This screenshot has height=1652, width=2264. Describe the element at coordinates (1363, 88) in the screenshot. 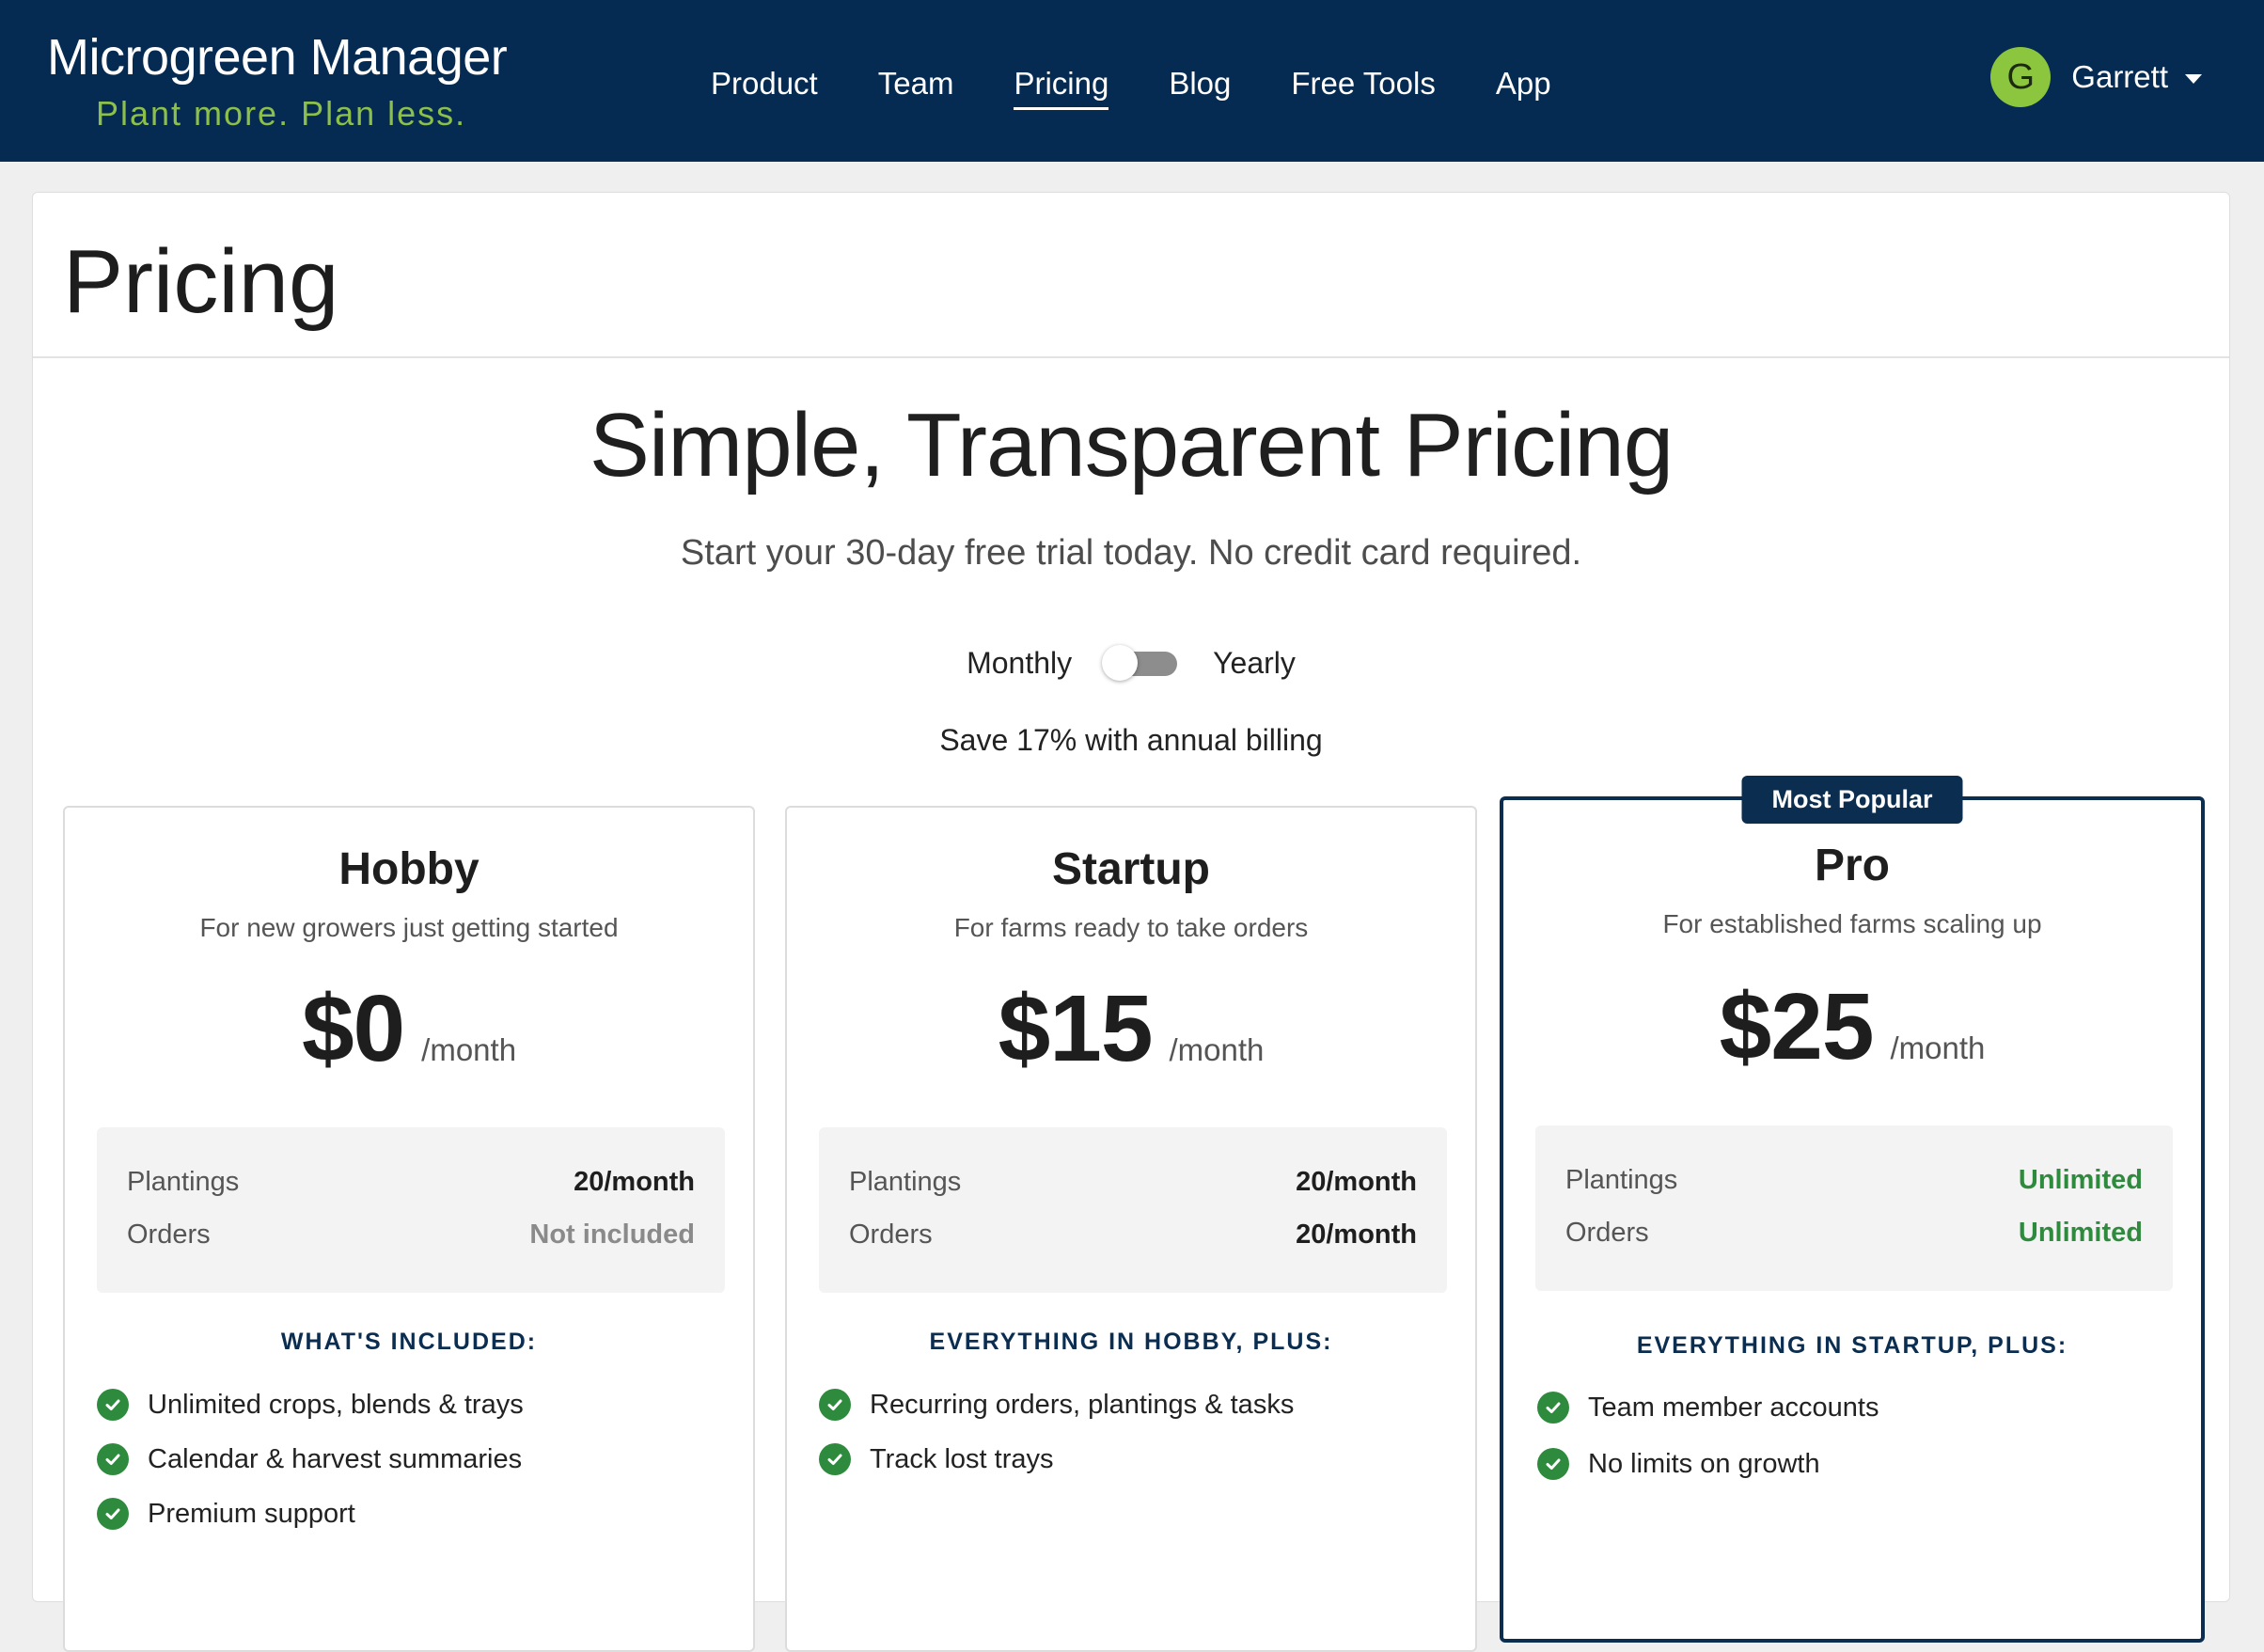

I see `nav-item-free-tools: Free Tools` at that location.